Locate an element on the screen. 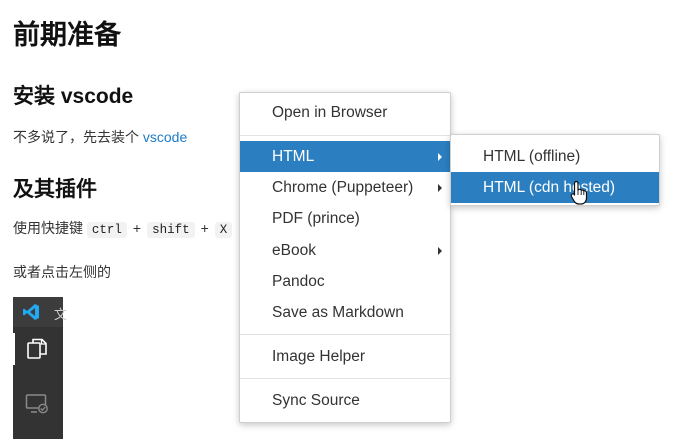  menu-item-chrome-puppeteer: Chrome (Puppeteer) is located at coordinates (345, 187).